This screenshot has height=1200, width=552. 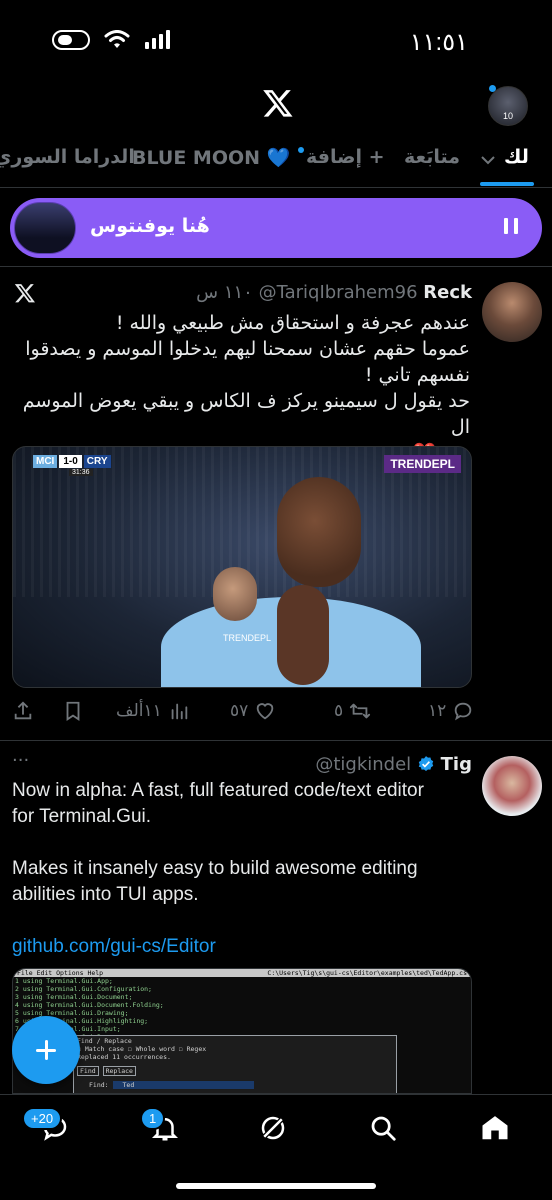 I want to click on more-options-icon: ···, so click(x=20, y=760).